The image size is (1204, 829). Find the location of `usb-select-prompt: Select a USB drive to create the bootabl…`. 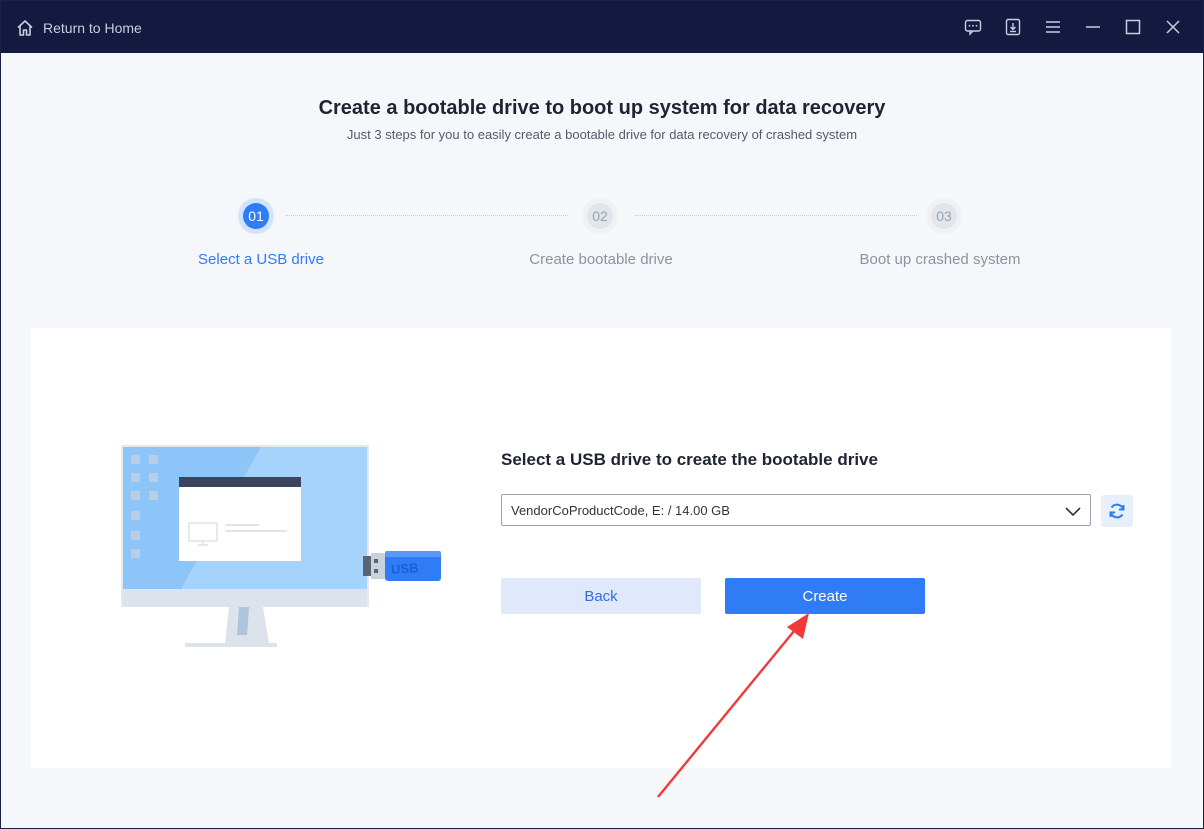

usb-select-prompt: Select a USB drive to create the bootabl… is located at coordinates (689, 459).